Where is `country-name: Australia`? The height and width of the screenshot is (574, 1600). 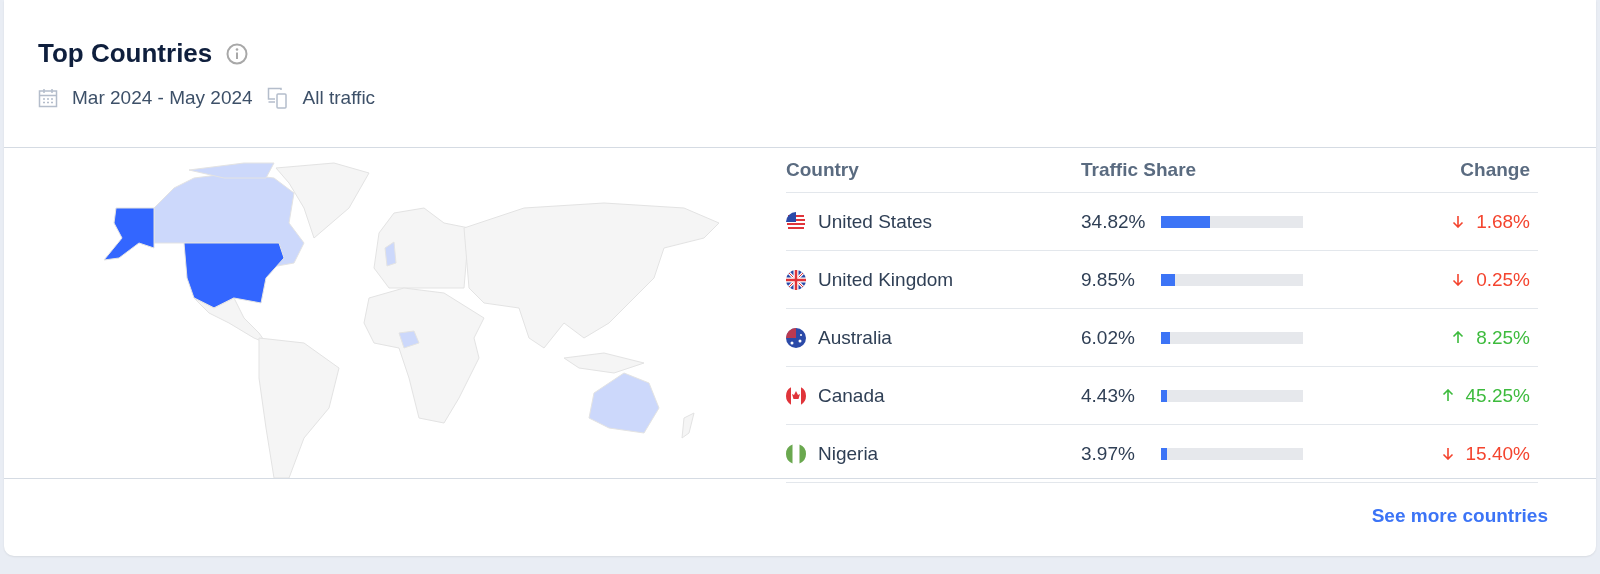
country-name: Australia is located at coordinates (855, 337).